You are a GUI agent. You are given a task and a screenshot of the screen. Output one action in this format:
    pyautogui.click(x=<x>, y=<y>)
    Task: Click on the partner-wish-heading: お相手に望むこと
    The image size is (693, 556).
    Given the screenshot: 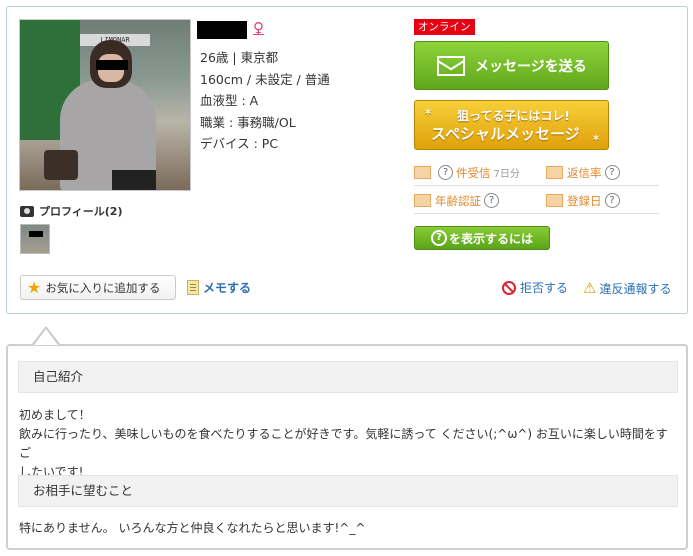 What is the action you would take?
    pyautogui.click(x=348, y=491)
    